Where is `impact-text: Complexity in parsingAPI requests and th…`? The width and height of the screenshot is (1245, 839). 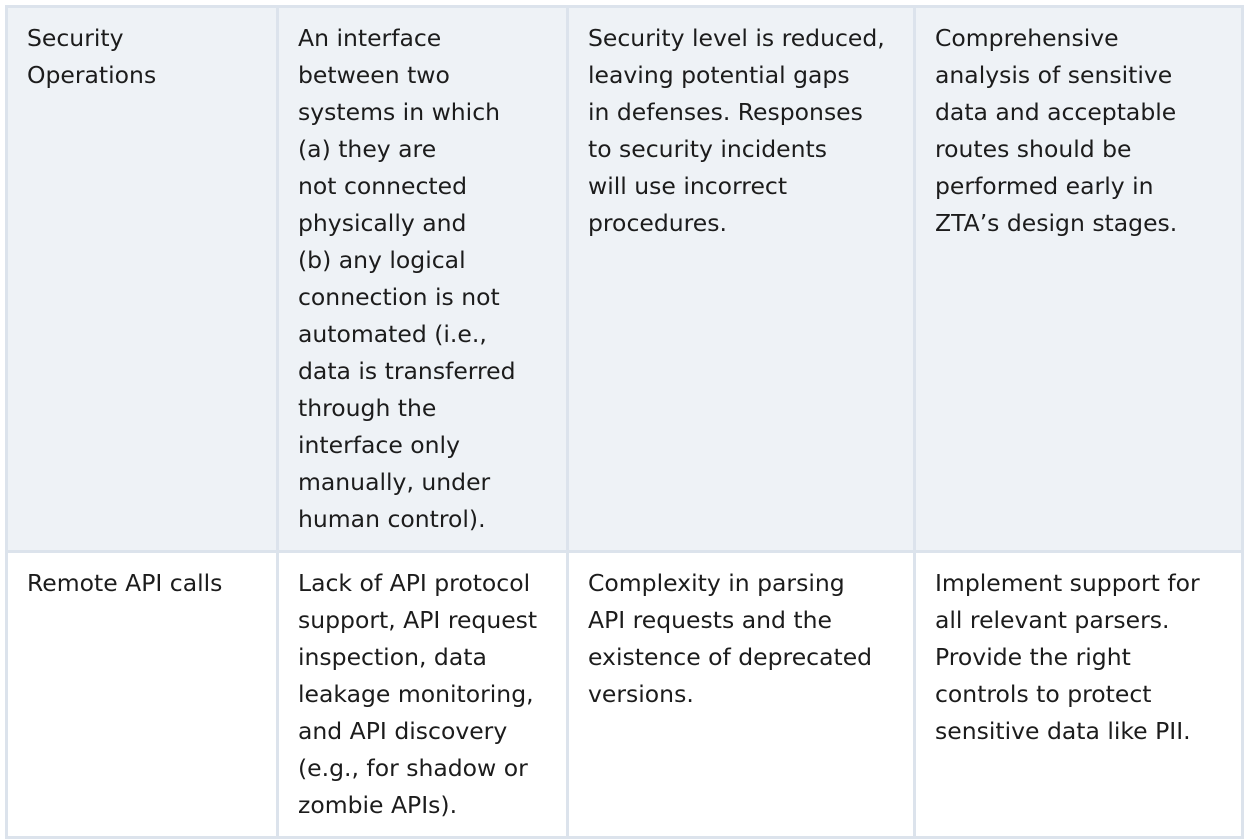
impact-text: Complexity in parsingAPI requests and th… is located at coordinates (741, 639).